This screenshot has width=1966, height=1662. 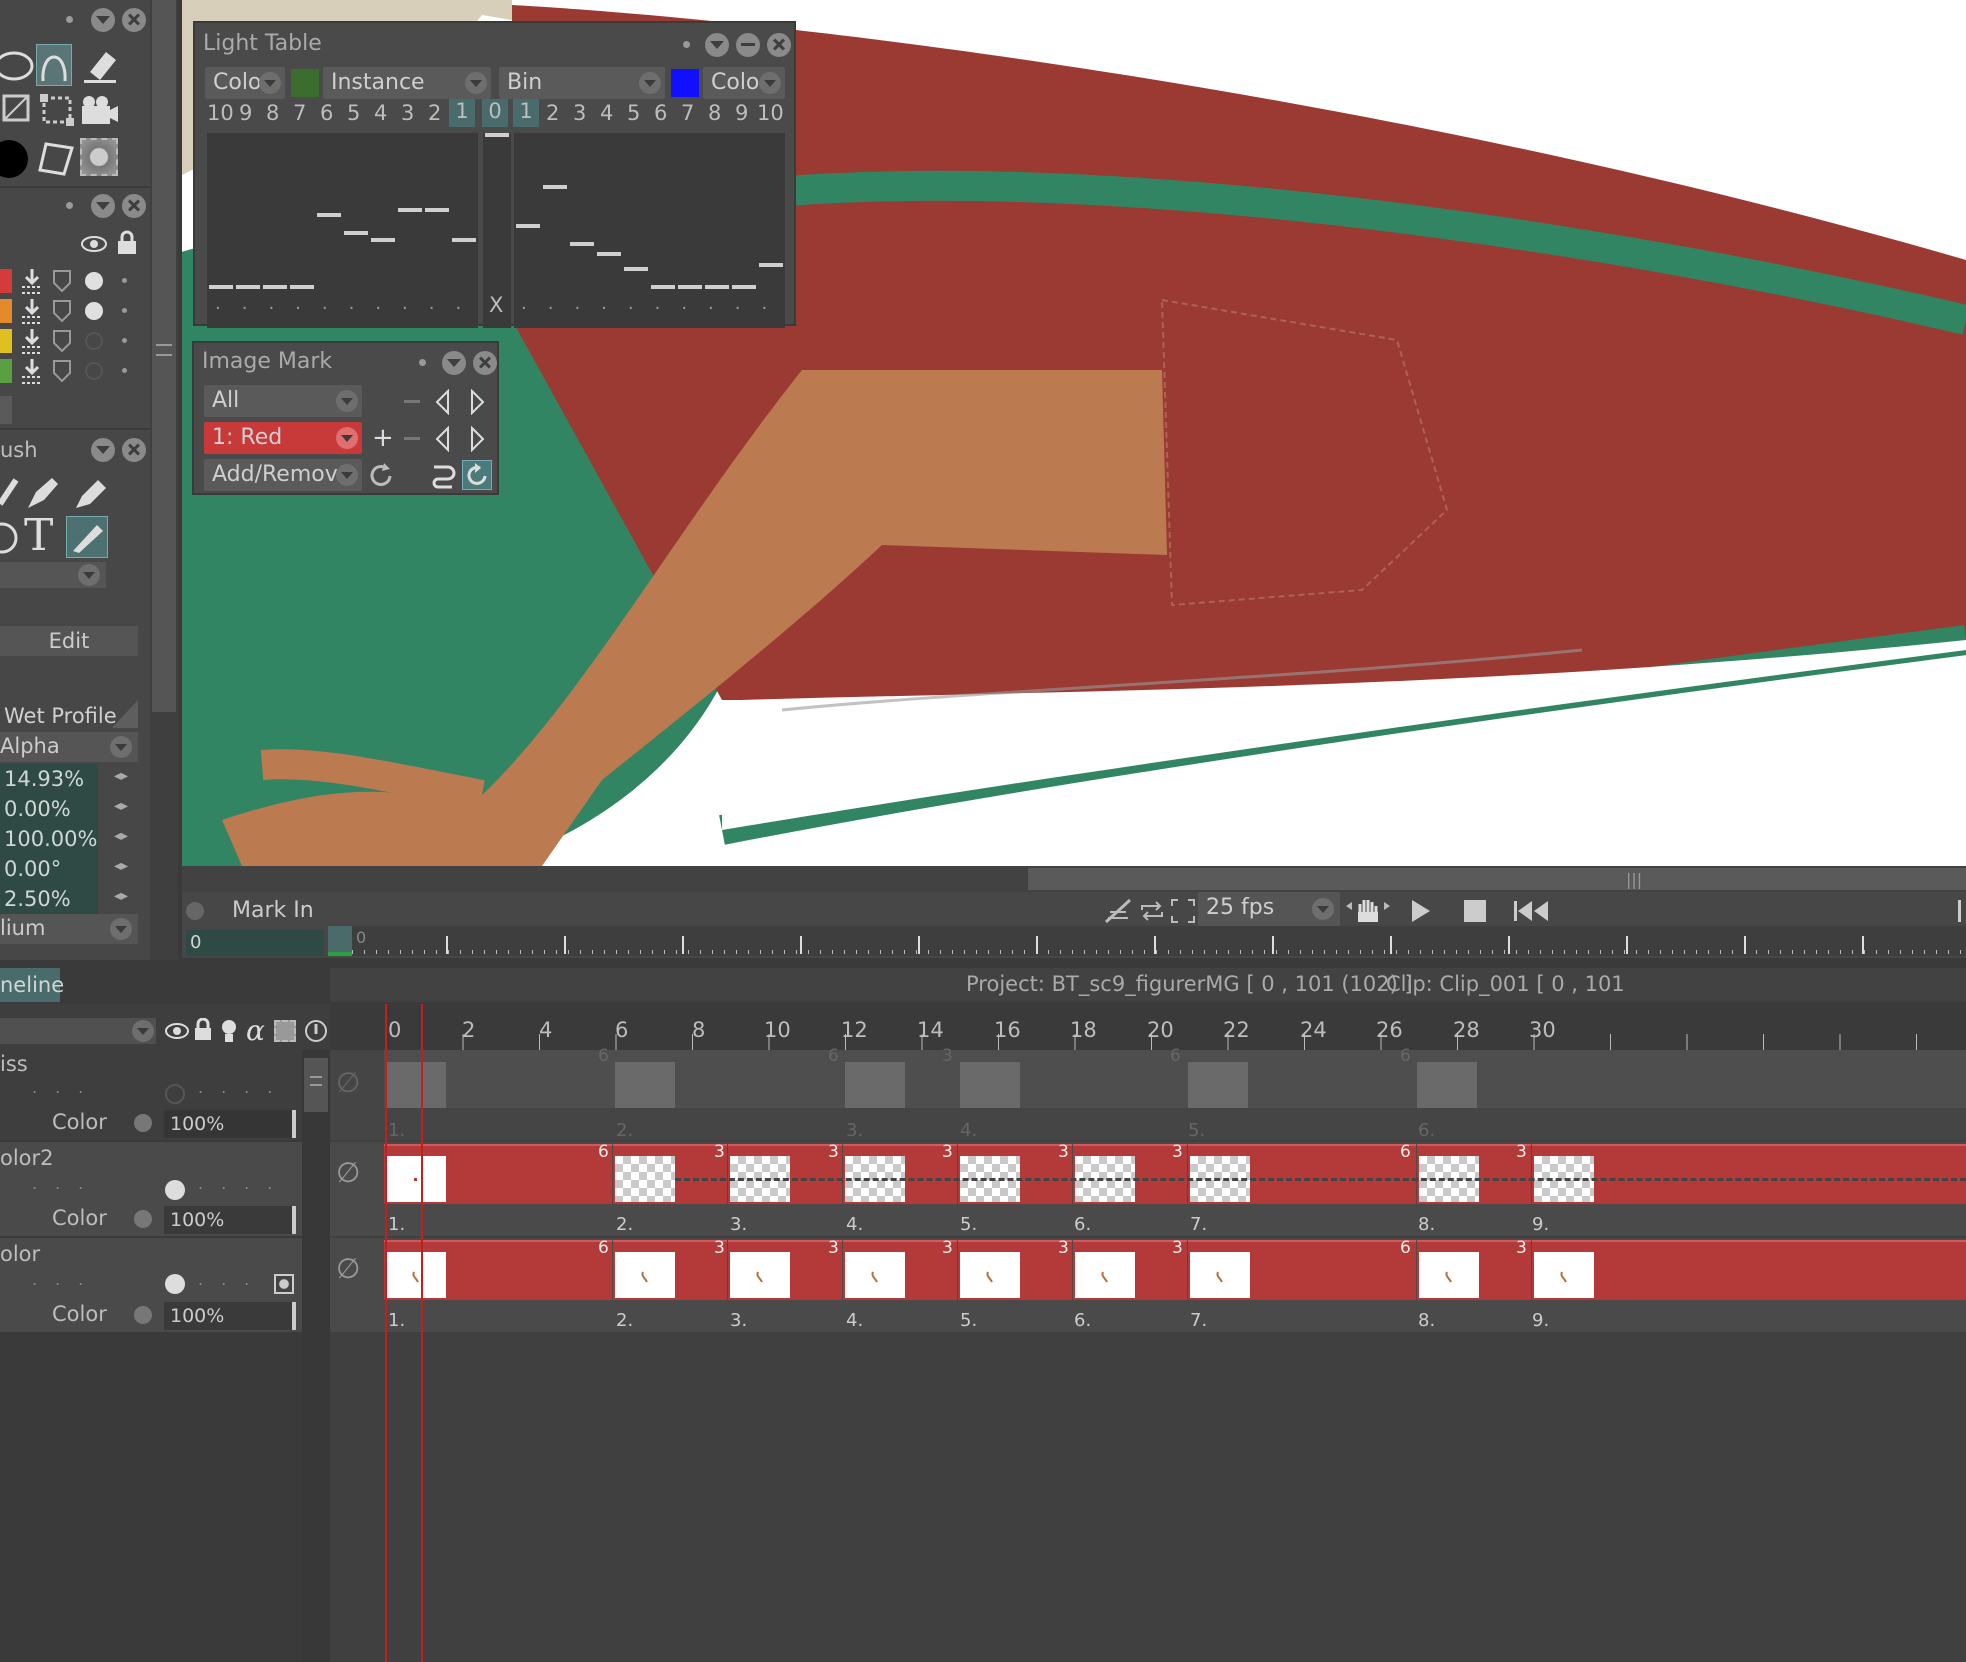 What do you see at coordinates (53, 575) in the screenshot?
I see `brush-preset-dropdown` at bounding box center [53, 575].